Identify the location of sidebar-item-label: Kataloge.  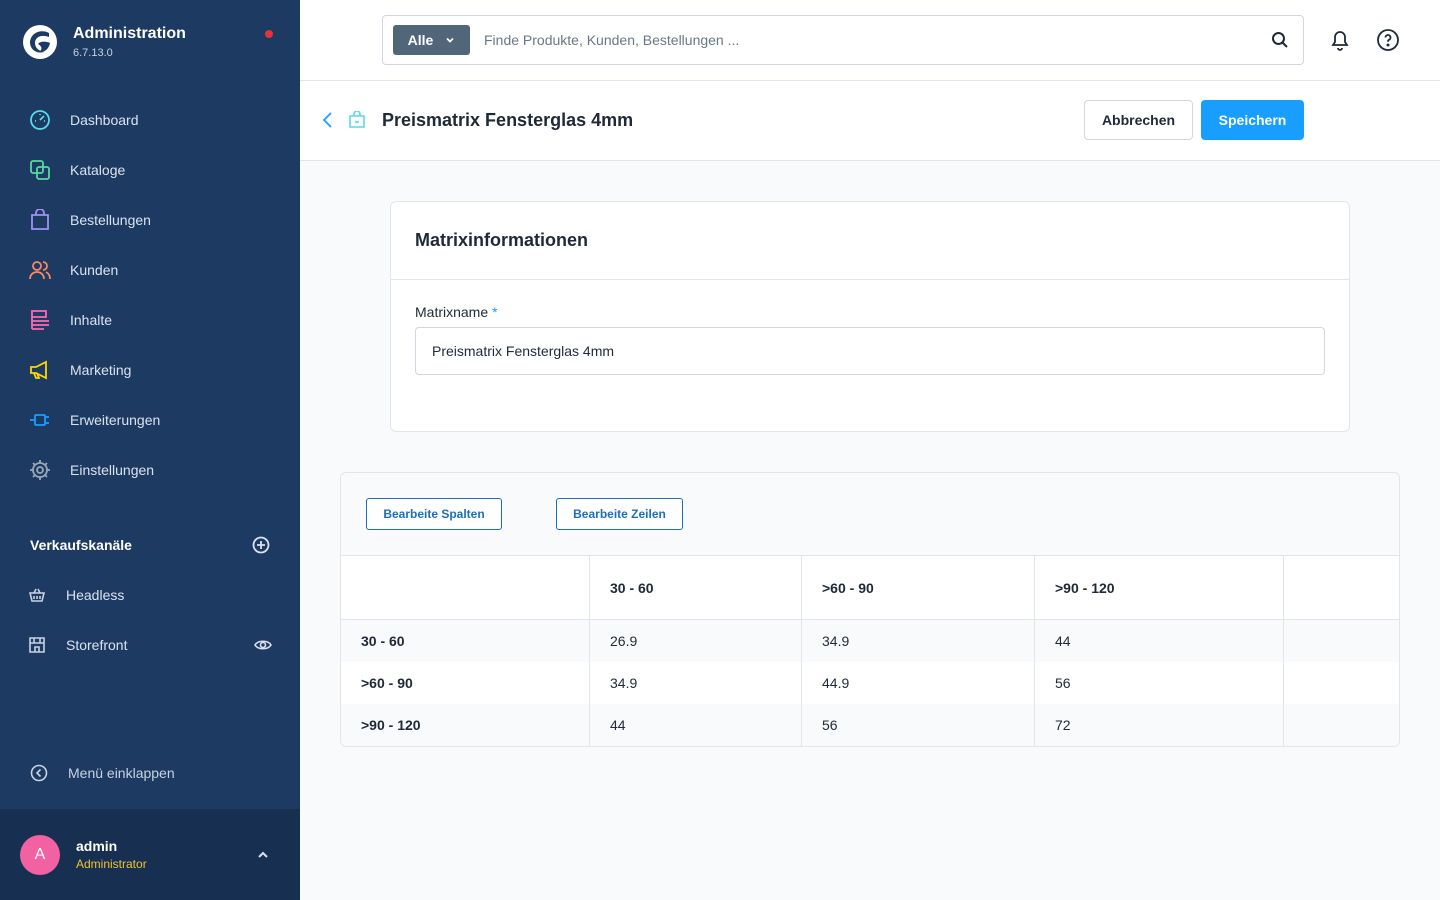
(98, 170).